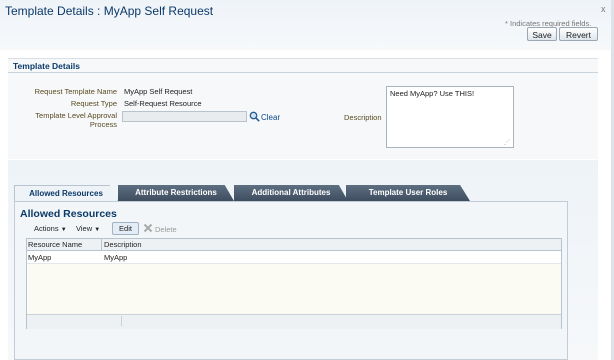 This screenshot has height=360, width=614. Describe the element at coordinates (303, 72) in the screenshot. I see `section-divider` at that location.